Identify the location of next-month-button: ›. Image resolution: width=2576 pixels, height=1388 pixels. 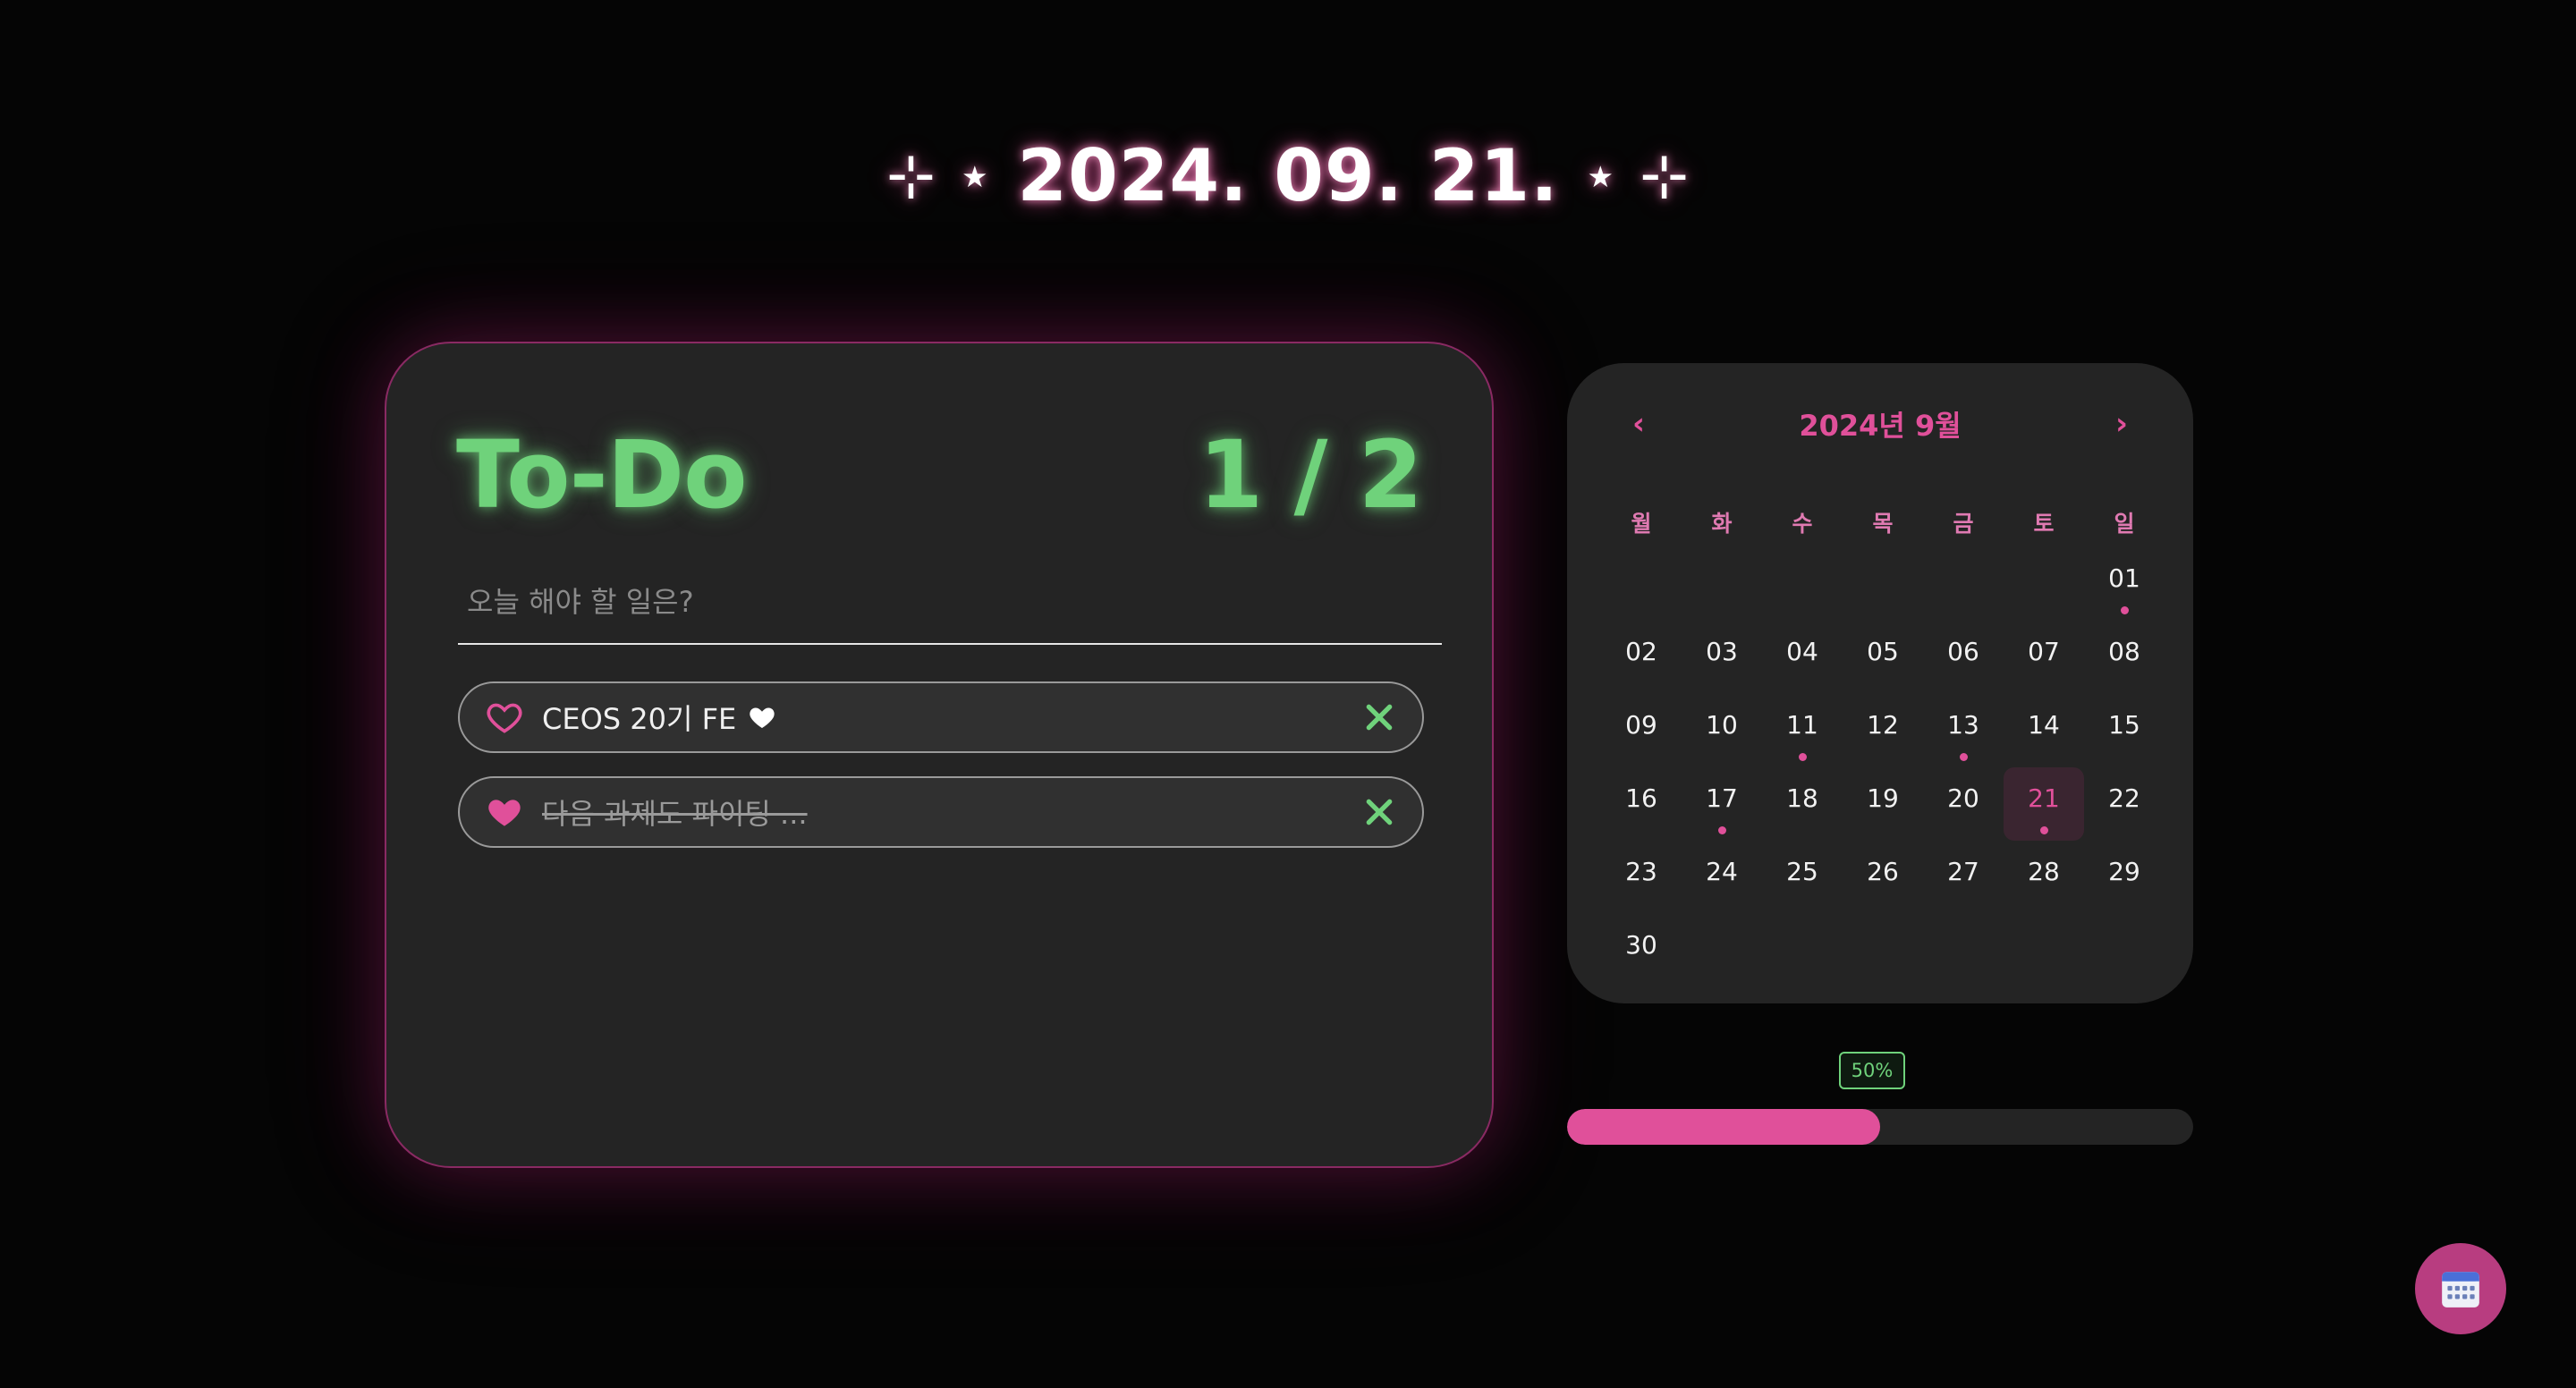
(2122, 424).